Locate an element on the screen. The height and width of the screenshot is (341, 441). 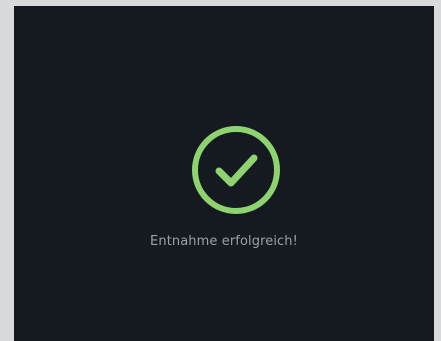
check-circle-icon is located at coordinates (236, 170).